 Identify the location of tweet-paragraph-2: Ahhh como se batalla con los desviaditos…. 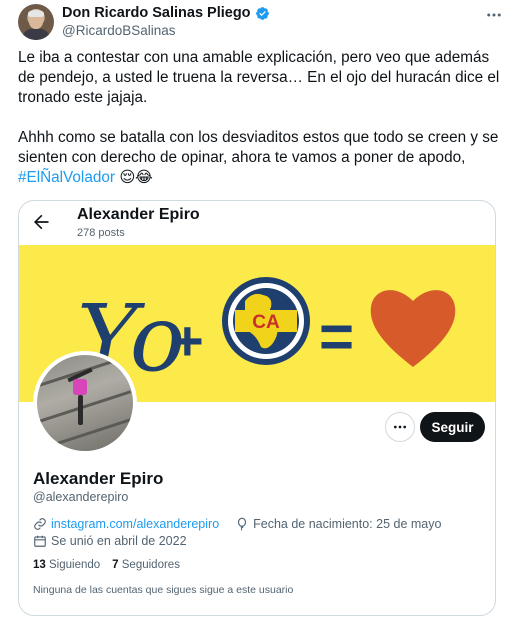
(263, 158).